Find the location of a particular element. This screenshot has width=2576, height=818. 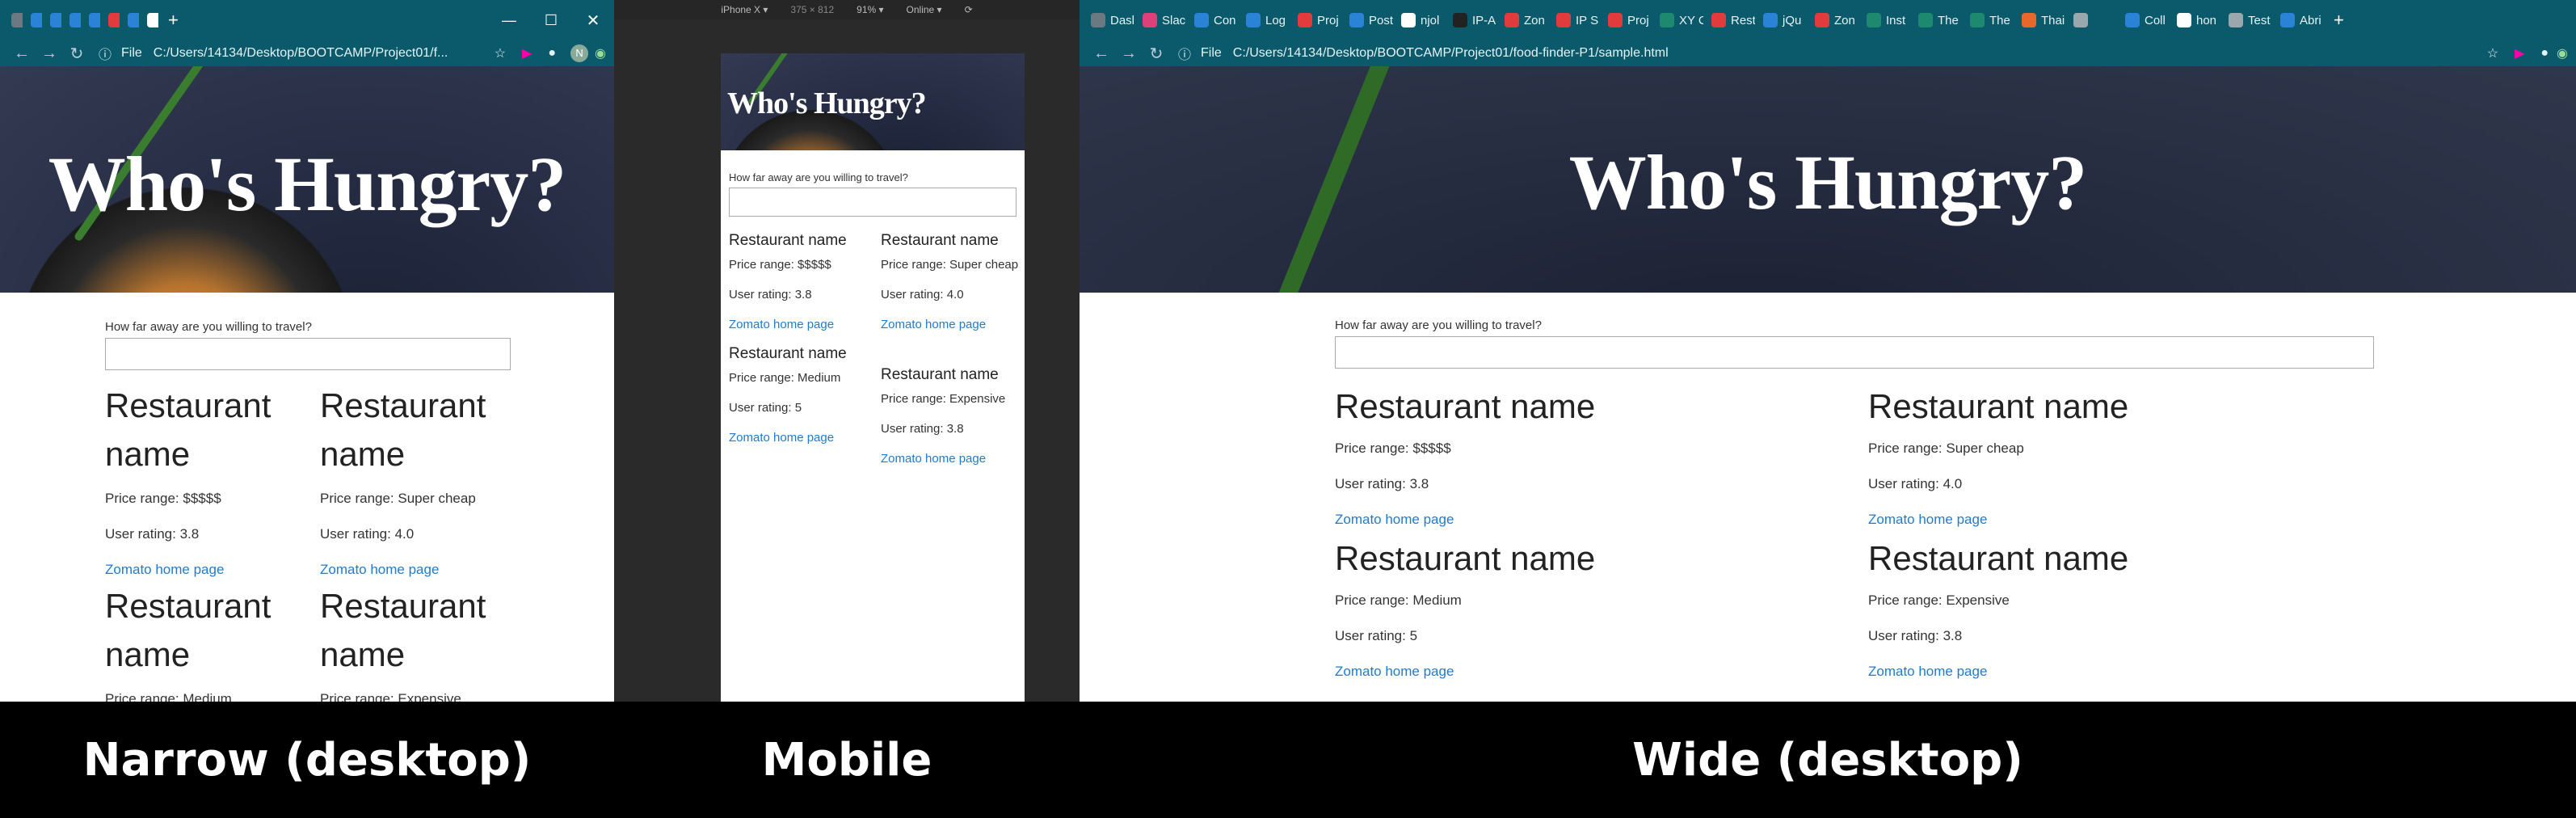

browser-tab: Slac is located at coordinates (1162, 20).